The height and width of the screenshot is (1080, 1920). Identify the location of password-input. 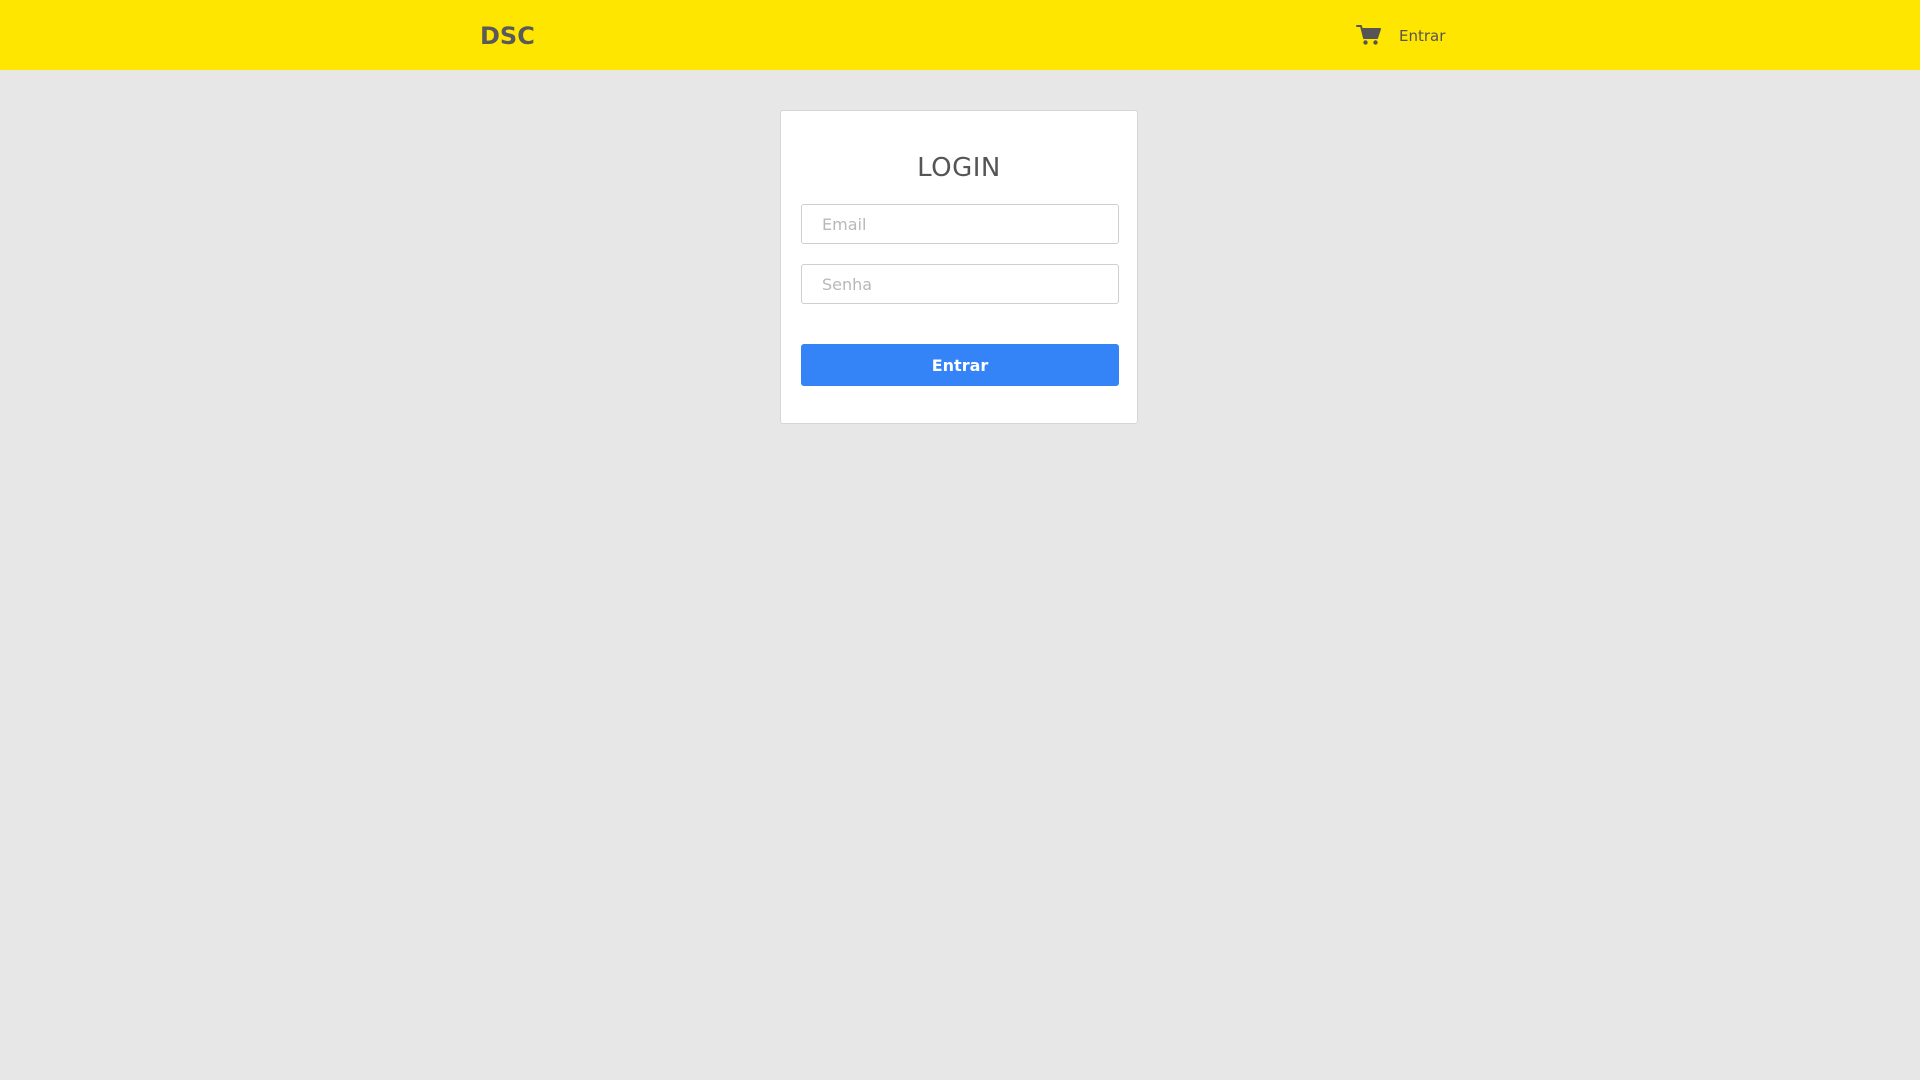
(960, 284).